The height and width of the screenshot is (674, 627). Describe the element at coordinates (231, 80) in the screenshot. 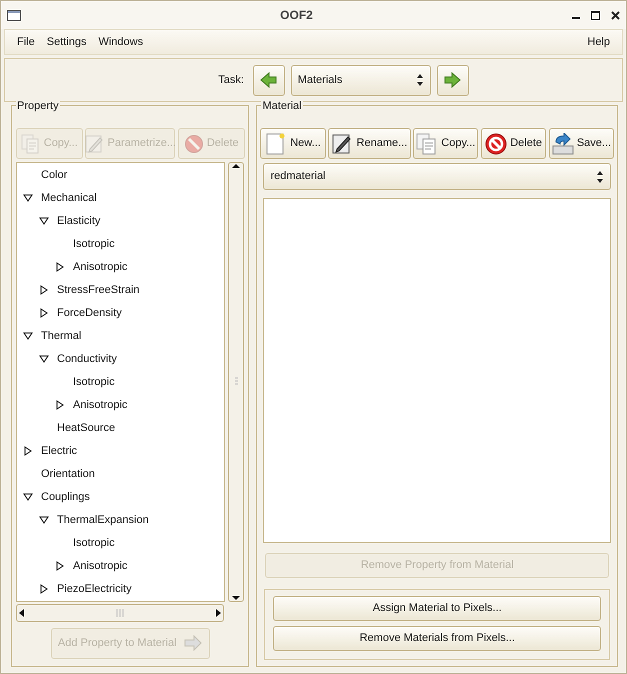

I see `task-label: Task:` at that location.